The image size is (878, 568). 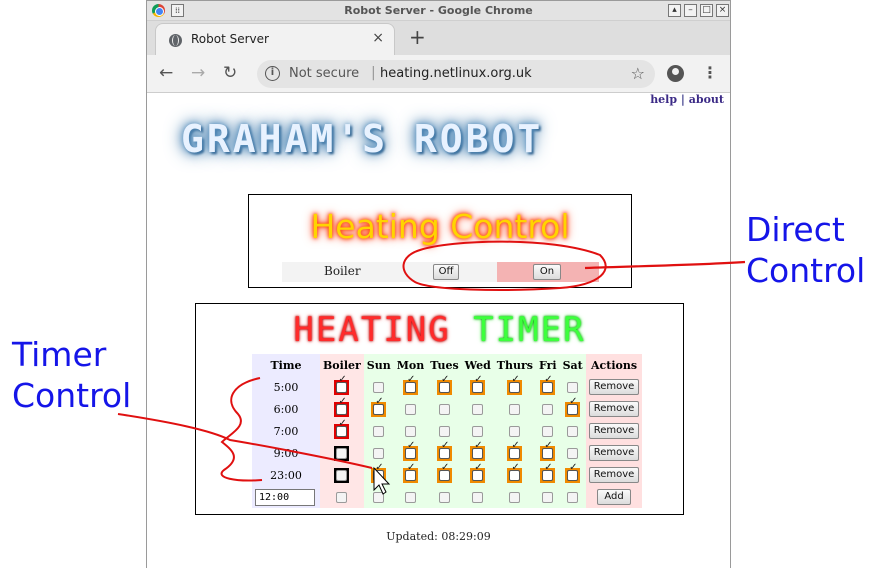 I want to click on collapse-icon: ▴, so click(x=674, y=10).